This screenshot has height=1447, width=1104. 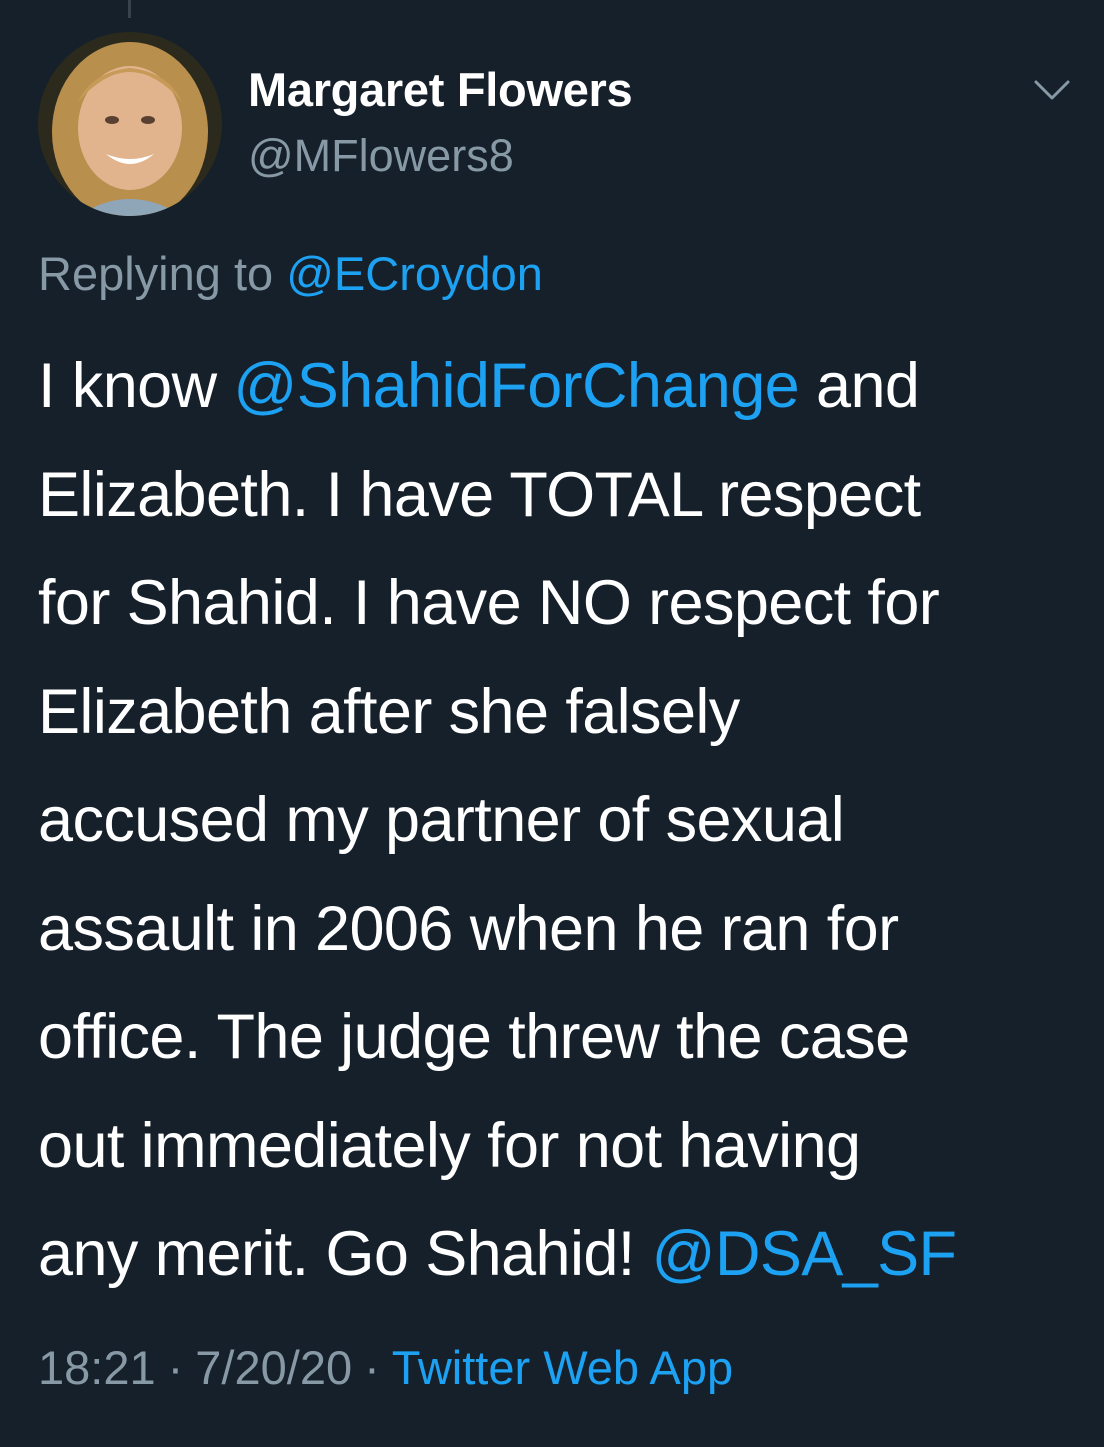 I want to click on tweet-line: assault in 2006 when he ran for, so click(x=468, y=928).